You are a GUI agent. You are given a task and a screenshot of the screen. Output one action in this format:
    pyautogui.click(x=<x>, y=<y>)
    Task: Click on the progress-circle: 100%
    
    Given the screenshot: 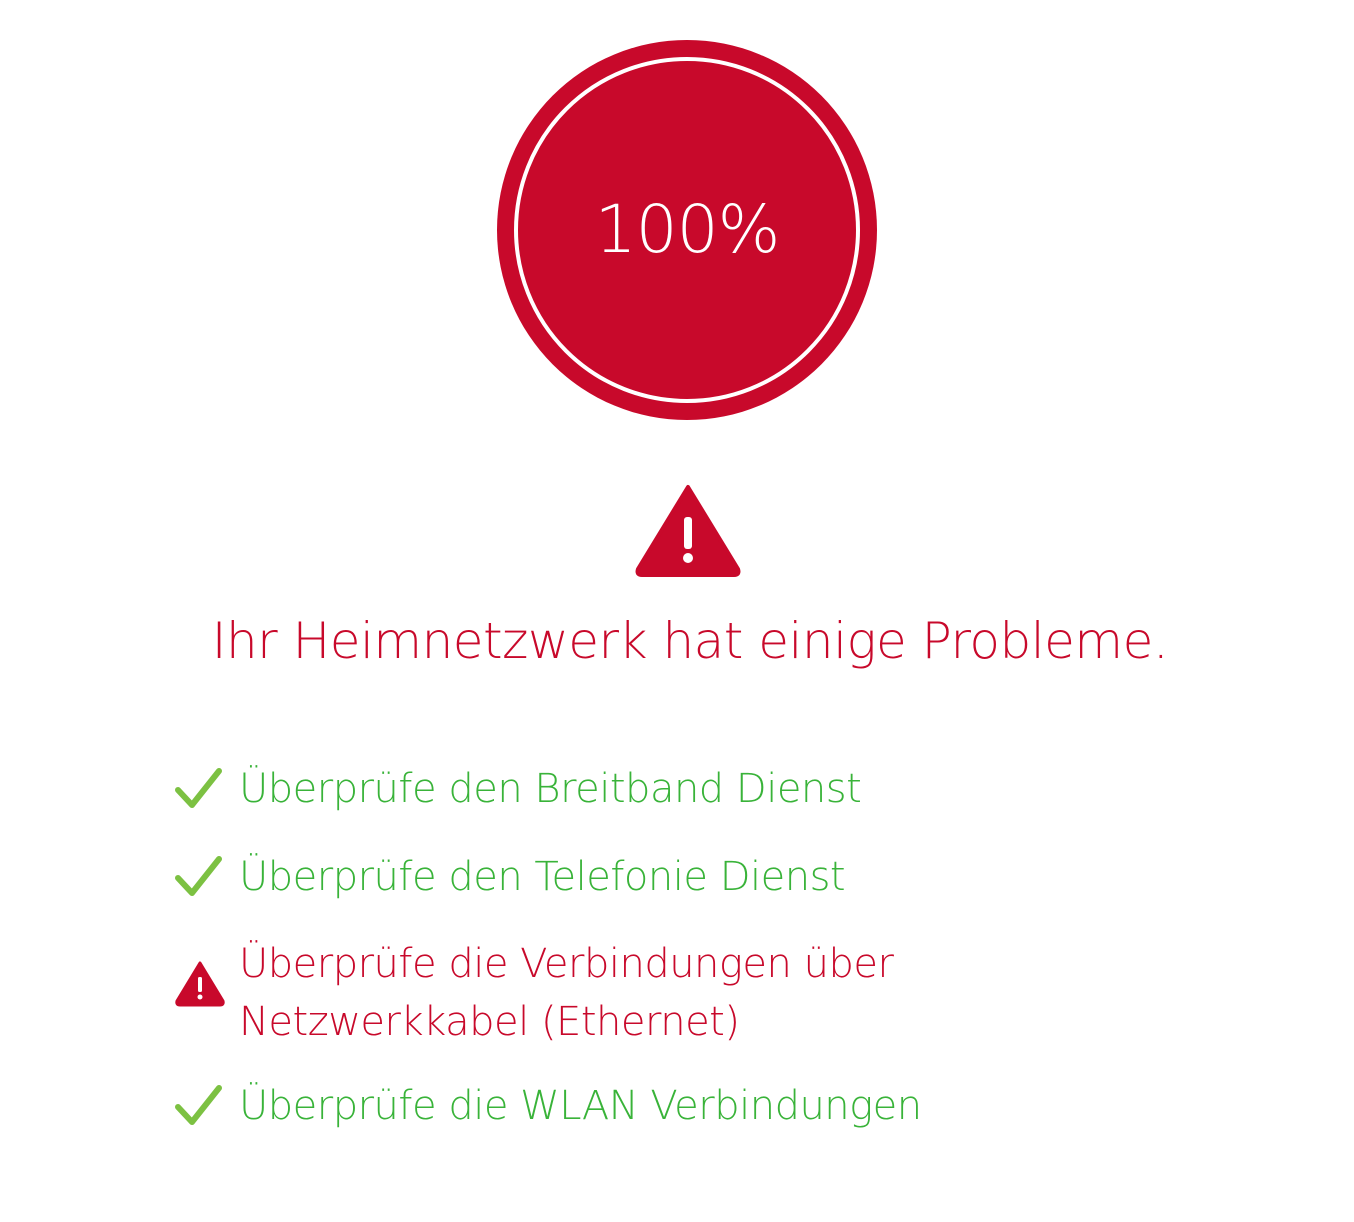 What is the action you would take?
    pyautogui.click(x=687, y=230)
    